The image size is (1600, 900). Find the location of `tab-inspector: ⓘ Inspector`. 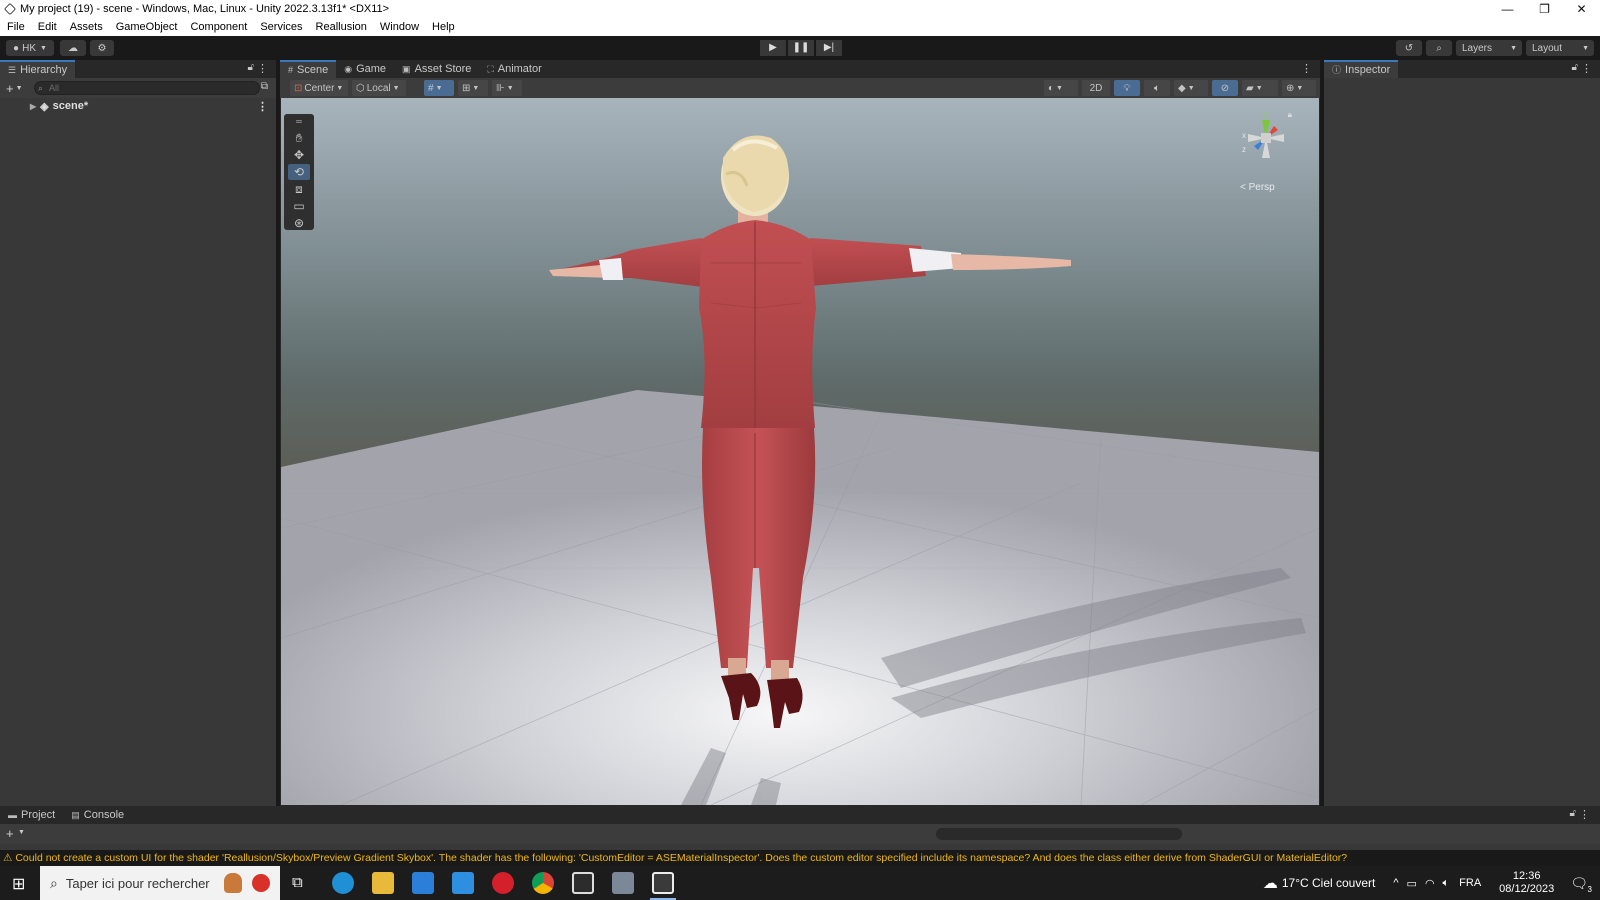

tab-inspector: ⓘ Inspector is located at coordinates (1361, 69).